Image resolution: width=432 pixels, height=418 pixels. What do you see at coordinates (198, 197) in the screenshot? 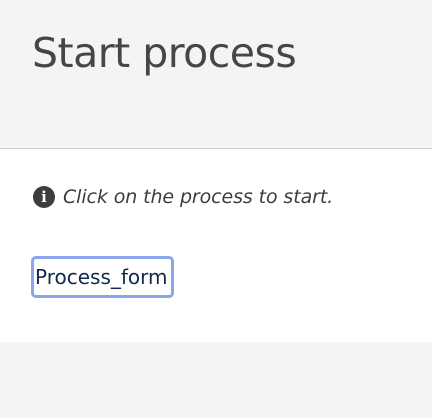
I see `info-text: Click on the process to start.` at bounding box center [198, 197].